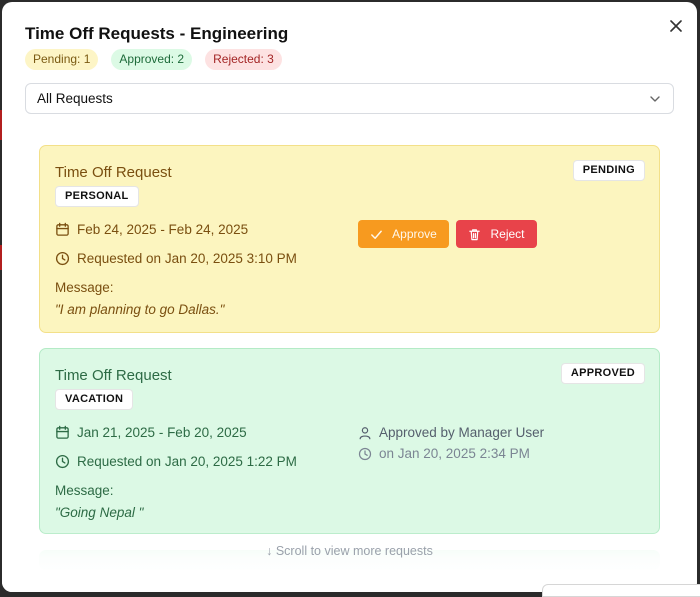  I want to click on date-range-row: Feb 24, 2025 - Feb 24, 2025, so click(151, 229).